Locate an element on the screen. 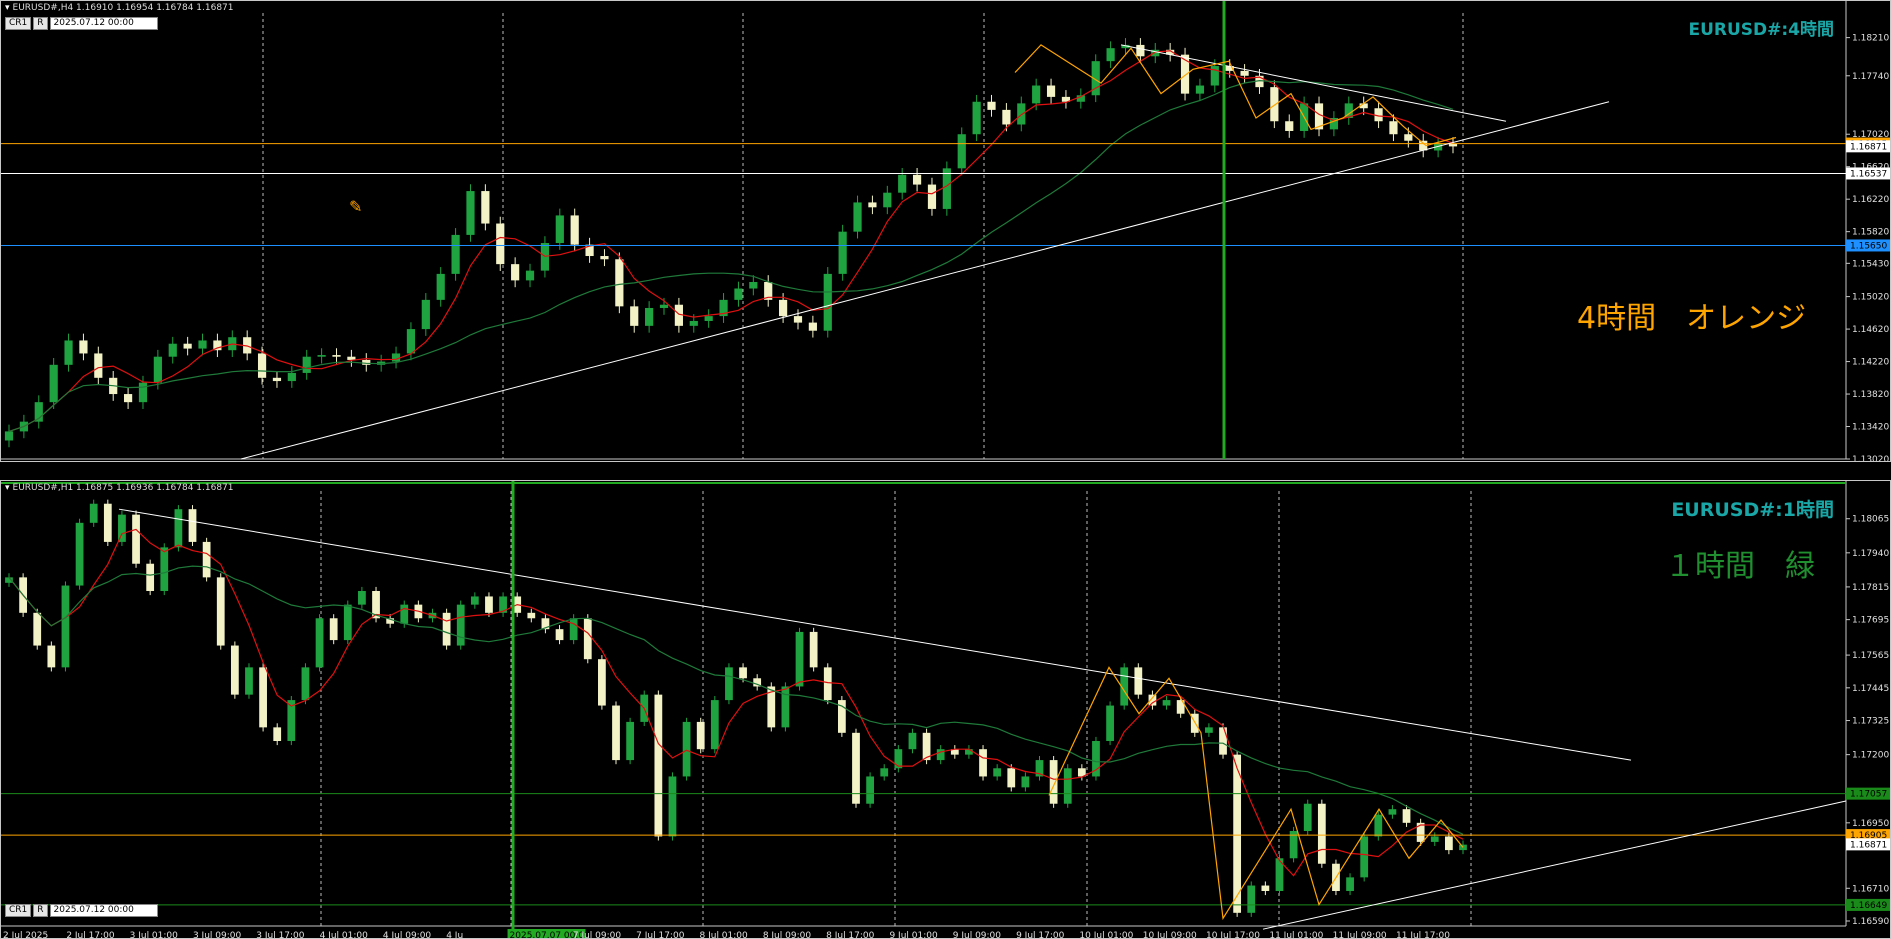 The height and width of the screenshot is (939, 1891). h4-y-tick-label: 1.17740 is located at coordinates (1870, 77).